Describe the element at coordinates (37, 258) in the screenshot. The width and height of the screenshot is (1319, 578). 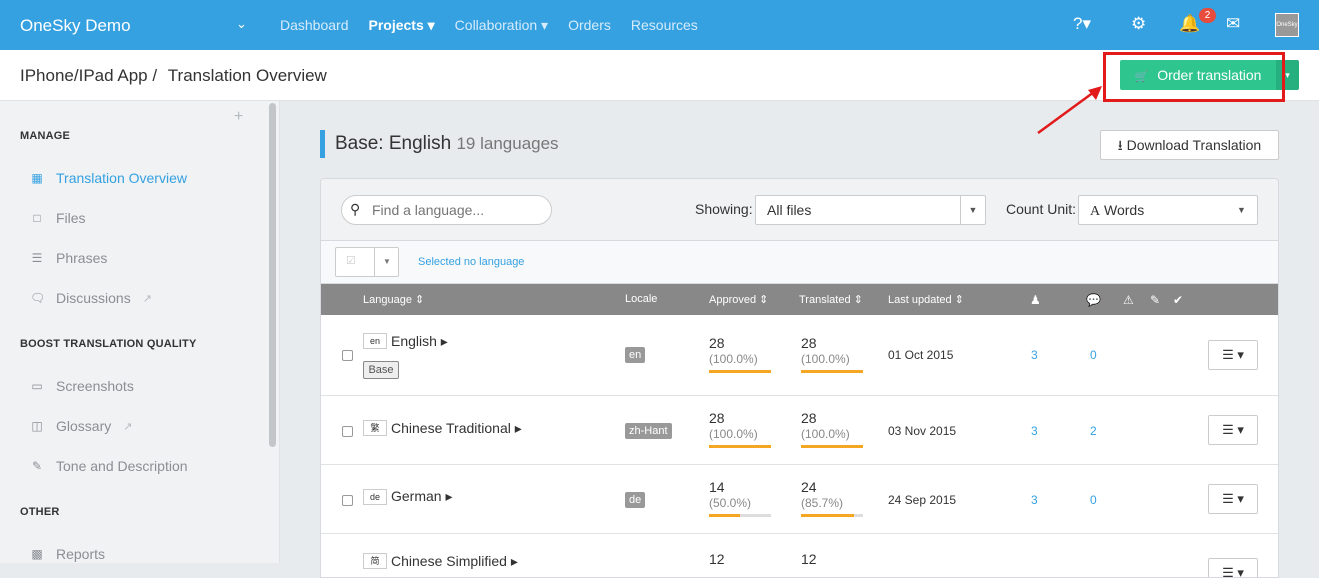
I see `list-icon: ☰` at that location.